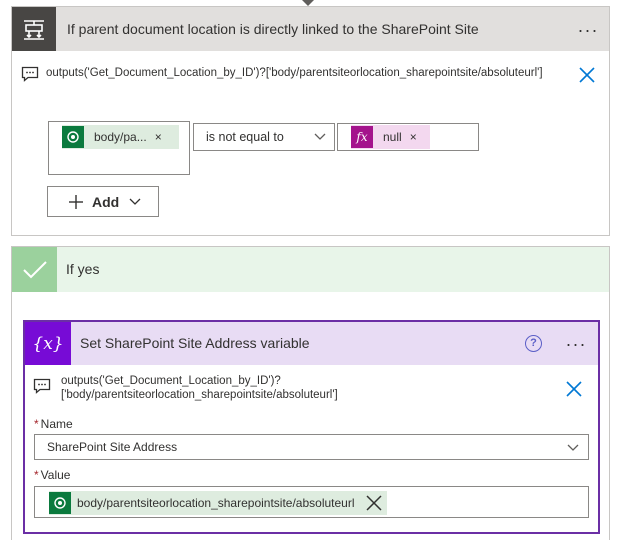 The width and height of the screenshot is (617, 540). Describe the element at coordinates (76, 201) in the screenshot. I see `plus-icon` at that location.